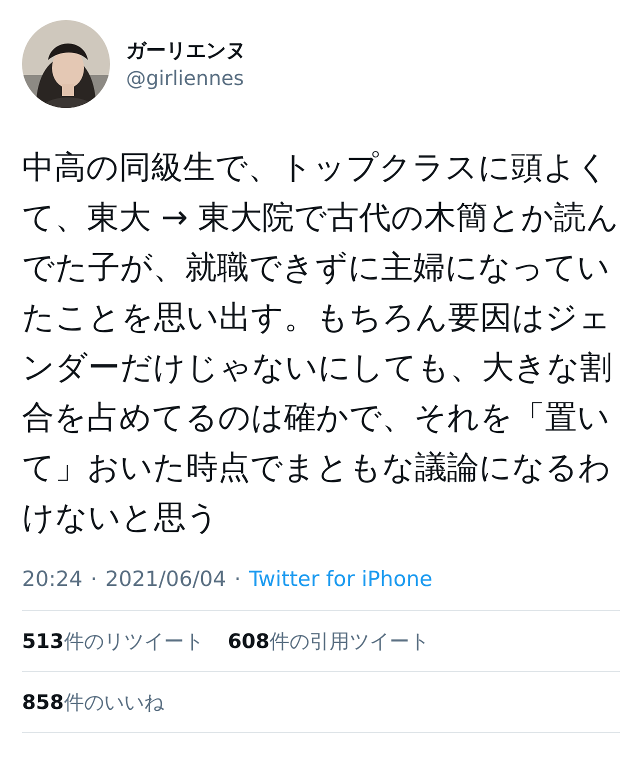 This screenshot has height=781, width=640. I want to click on stat-count: 513件のリツイート, so click(113, 641).